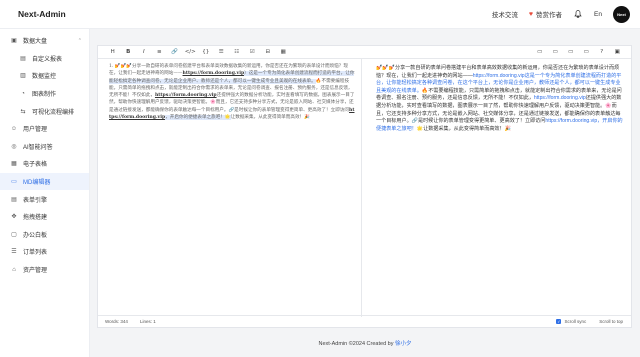  Describe the element at coordinates (14, 252) in the screenshot. I see `order-icon: ☰` at that location.